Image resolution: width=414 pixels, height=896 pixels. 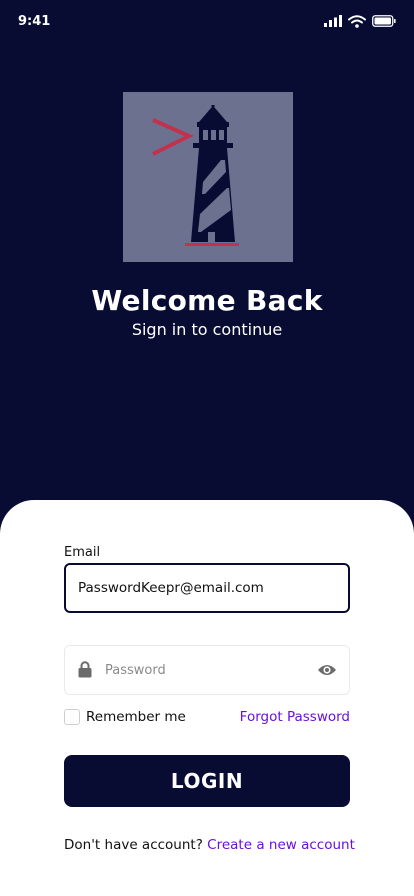 I want to click on welcome-subtitle: Sign in to continue, so click(x=207, y=329).